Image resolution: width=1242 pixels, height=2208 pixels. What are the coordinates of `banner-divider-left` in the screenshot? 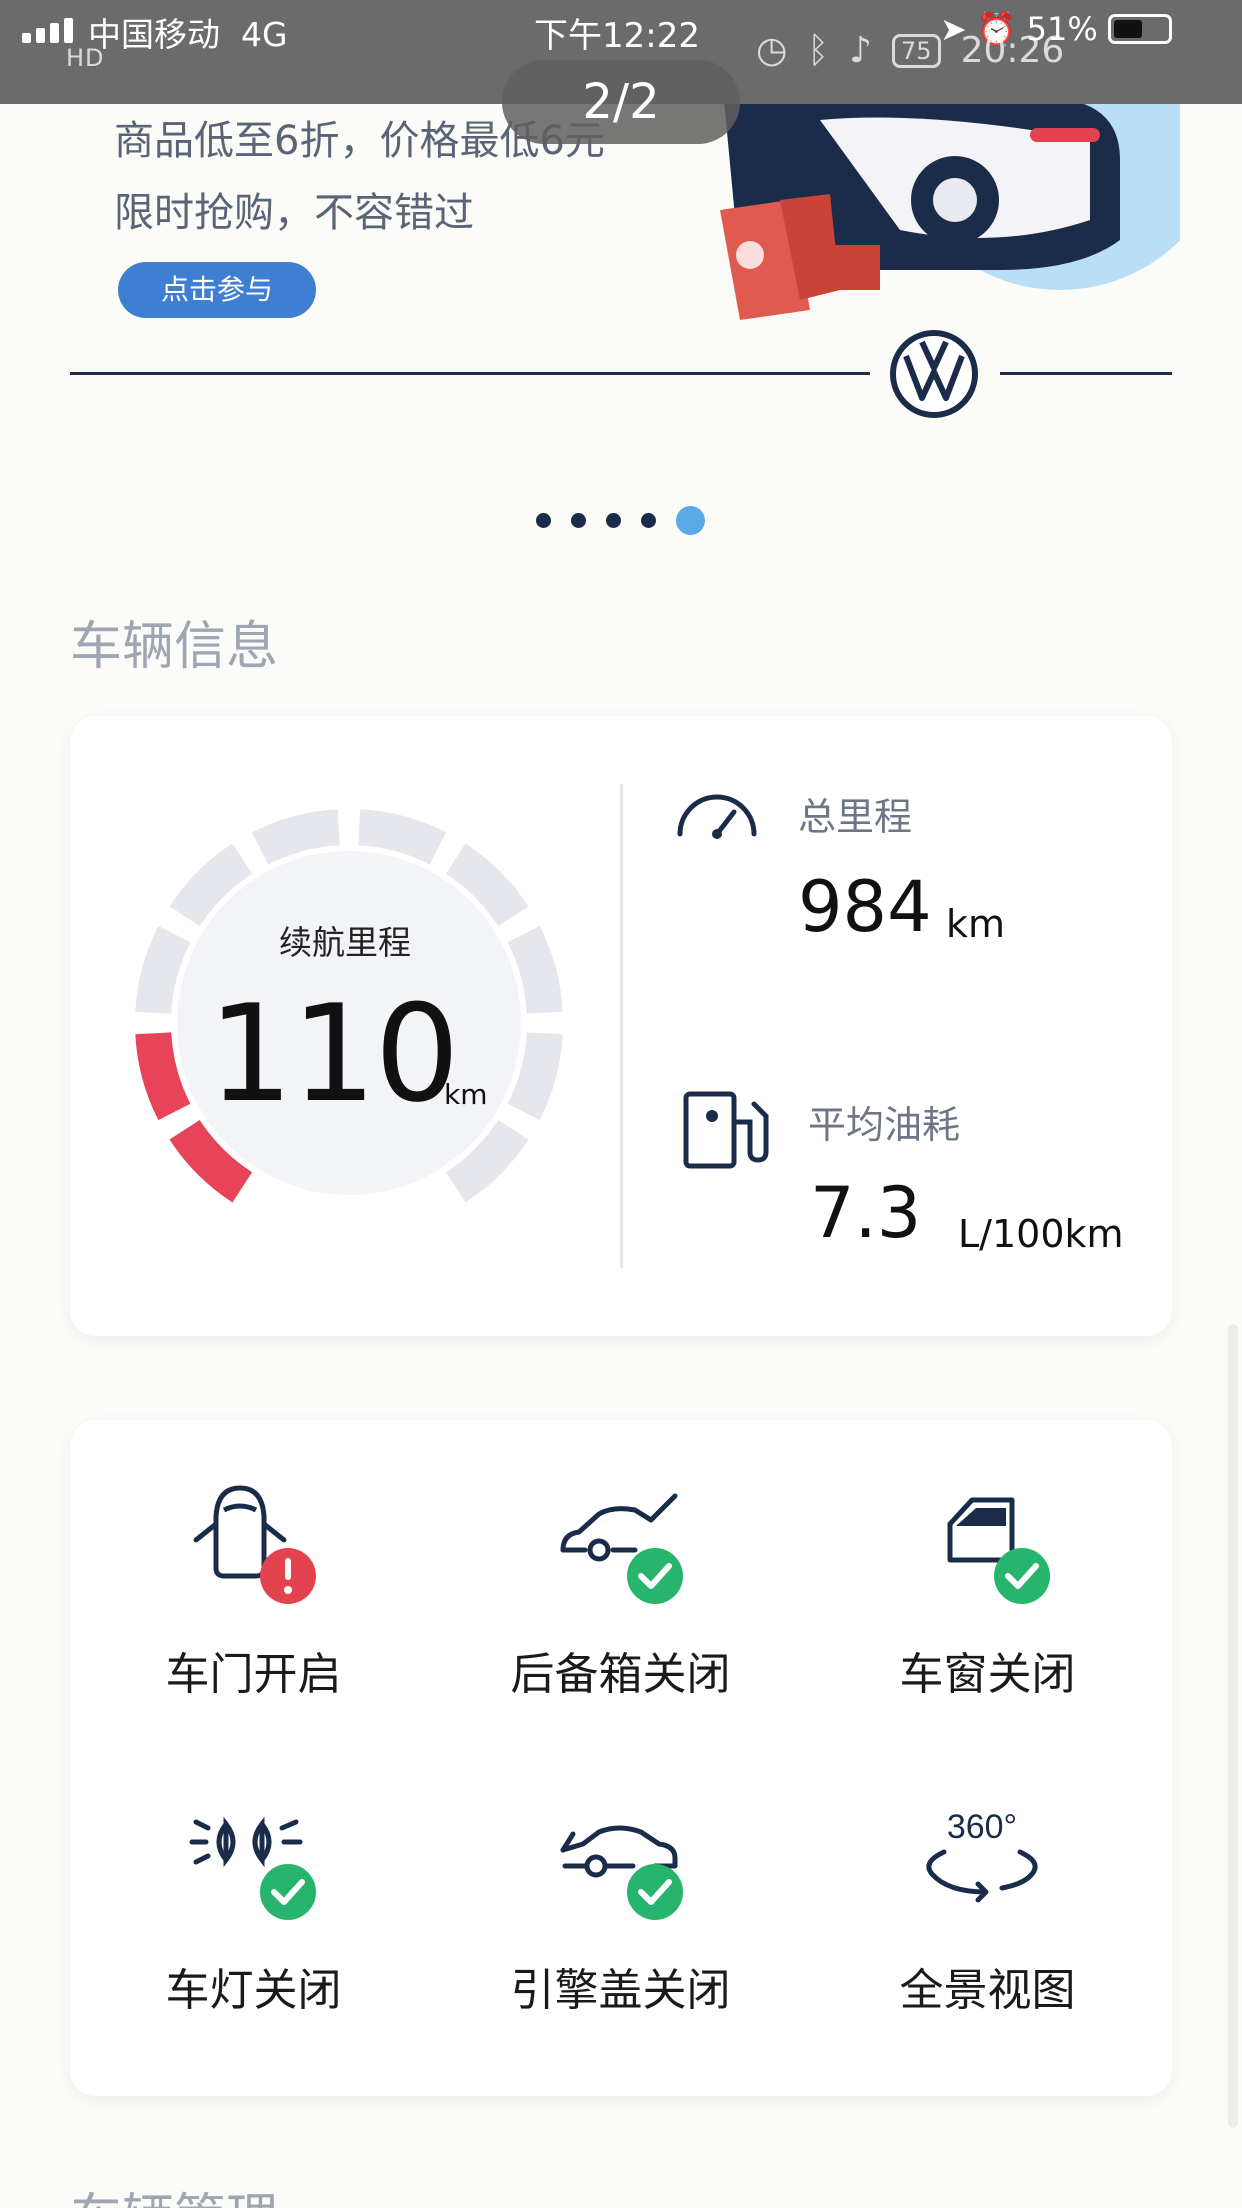 It's located at (470, 373).